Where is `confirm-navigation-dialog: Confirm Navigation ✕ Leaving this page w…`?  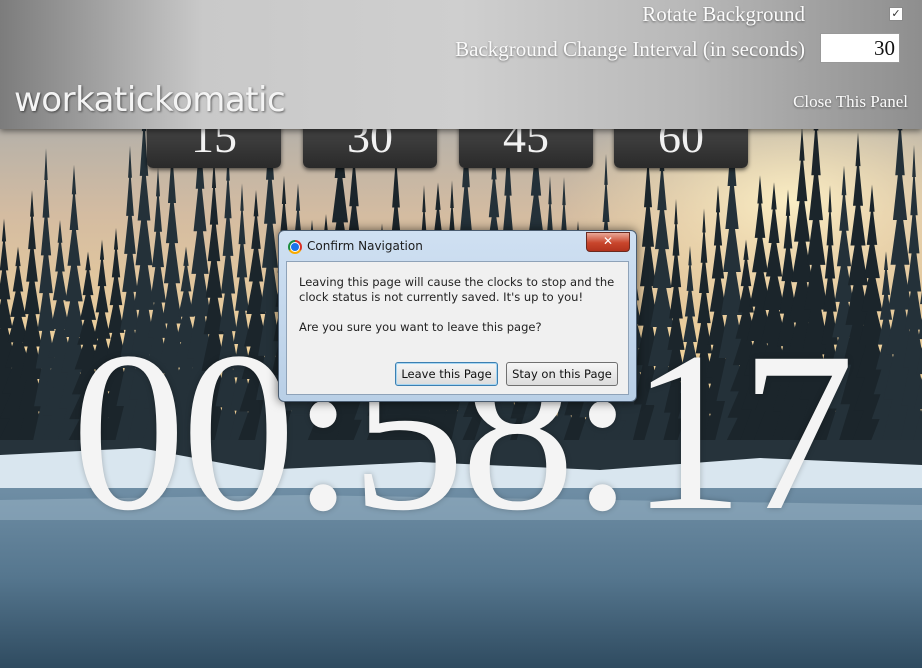 confirm-navigation-dialog: Confirm Navigation ✕ Leaving this page w… is located at coordinates (457, 316).